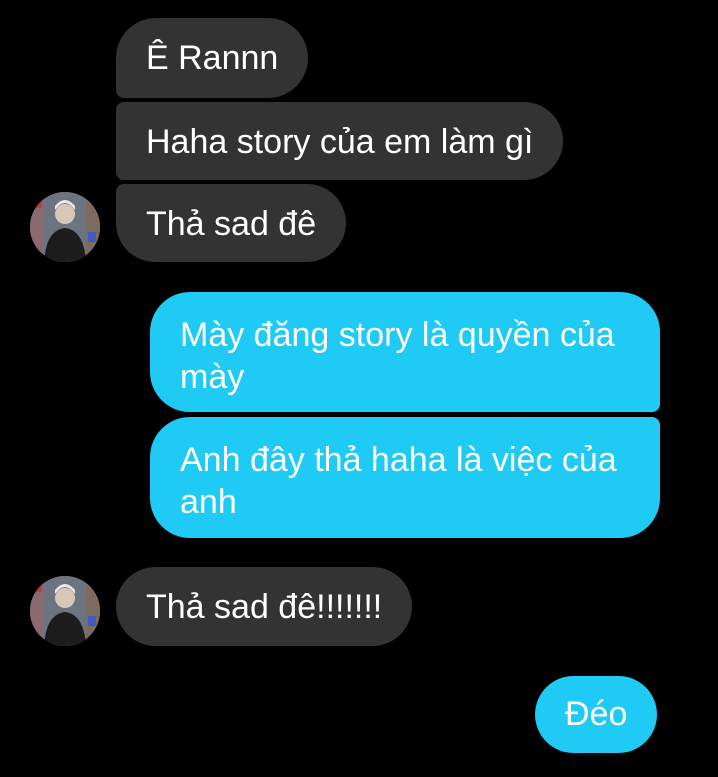  What do you see at coordinates (596, 714) in the screenshot?
I see `outgoing-message: Đéo` at bounding box center [596, 714].